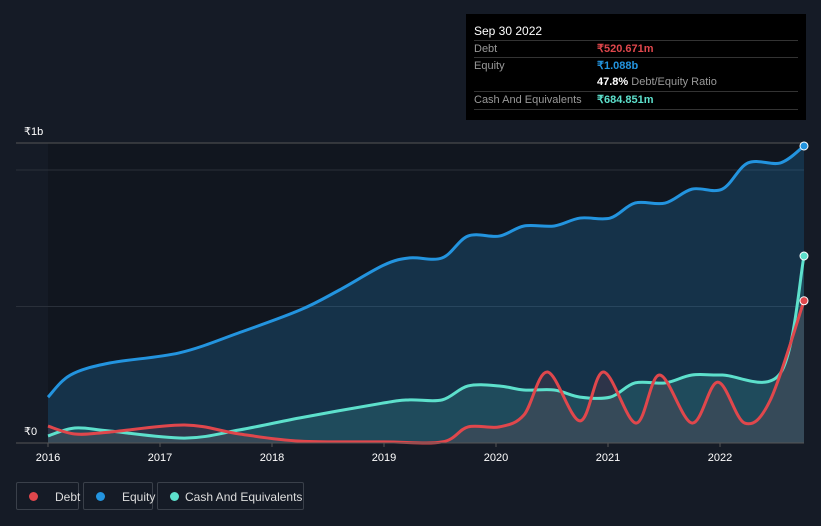  Describe the element at coordinates (486, 49) in the screenshot. I see `debt-label: Debt` at that location.